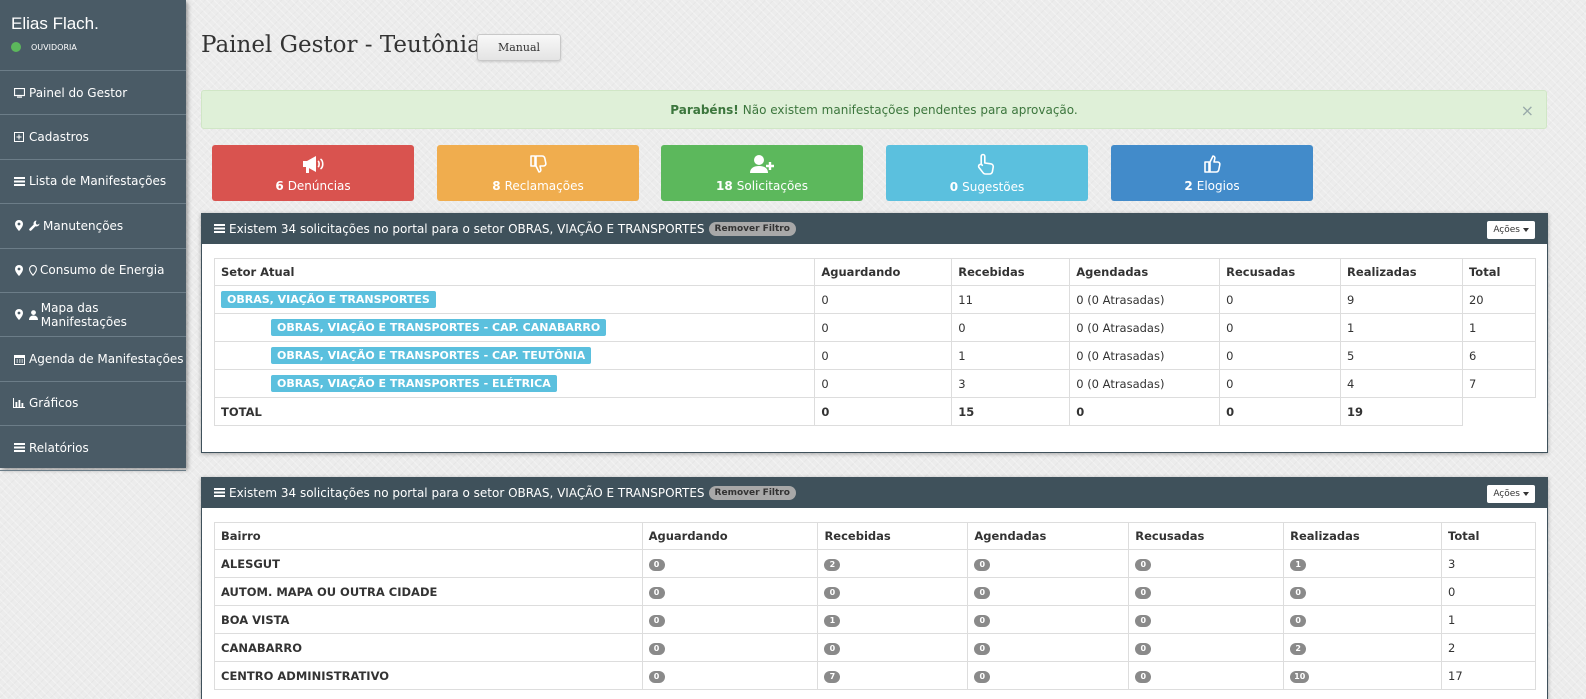 The height and width of the screenshot is (699, 1586). I want to click on tile-count: 8, so click(496, 185).